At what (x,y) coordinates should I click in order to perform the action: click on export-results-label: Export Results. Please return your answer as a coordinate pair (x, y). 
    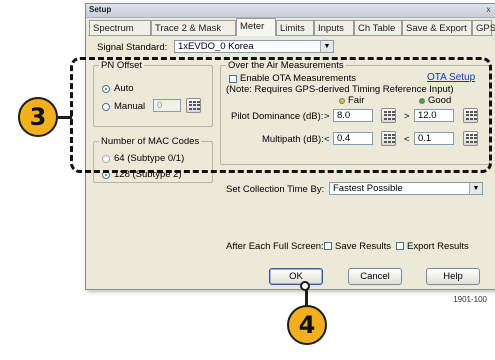
    Looking at the image, I should click on (438, 246).